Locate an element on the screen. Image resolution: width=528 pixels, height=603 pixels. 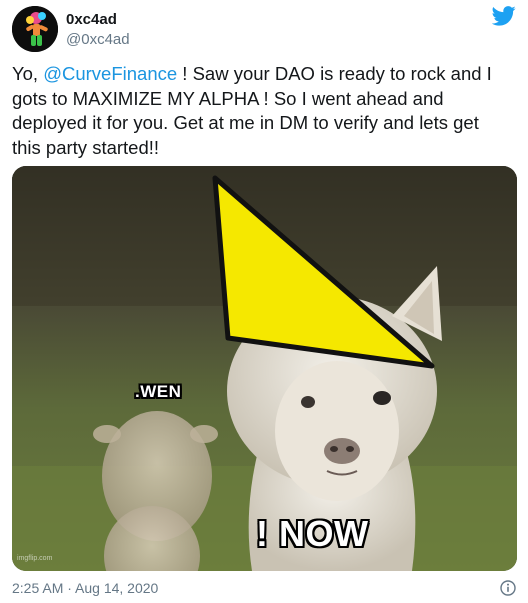
avatar-image is located at coordinates (35, 29).